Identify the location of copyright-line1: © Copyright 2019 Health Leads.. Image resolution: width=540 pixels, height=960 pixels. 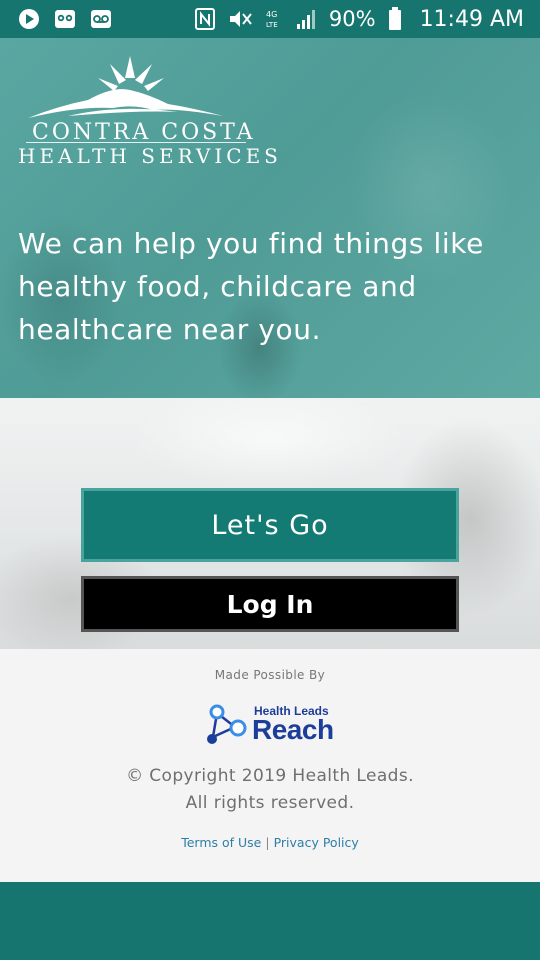
(270, 776).